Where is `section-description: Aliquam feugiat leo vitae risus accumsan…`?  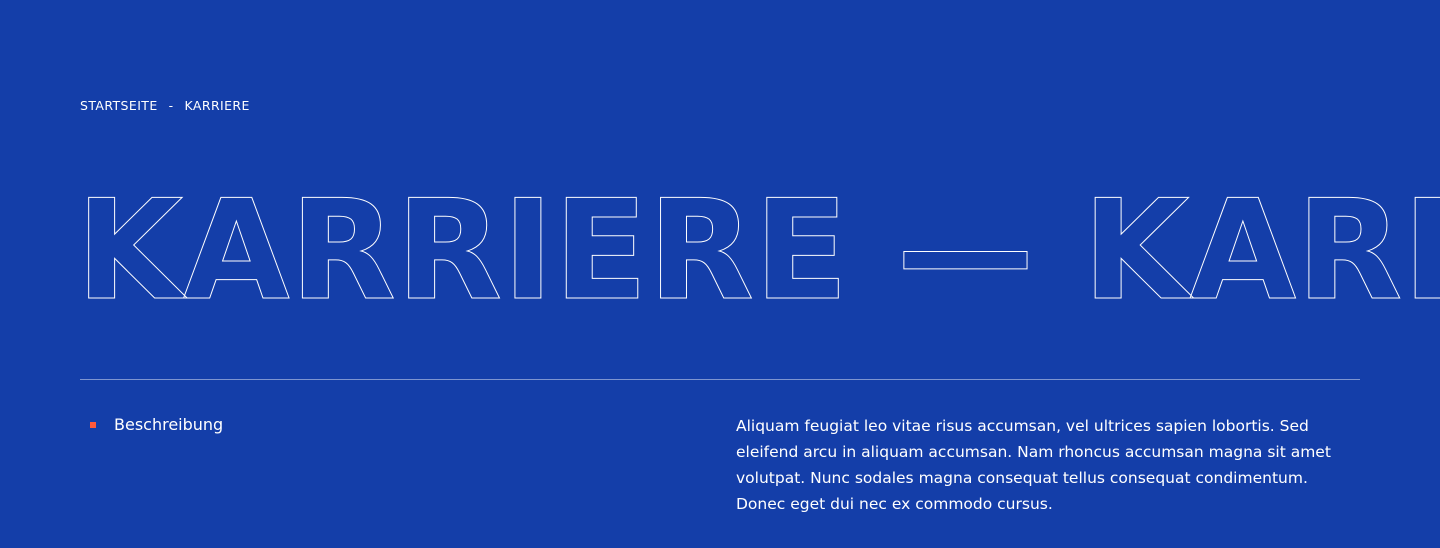 section-description: Aliquam feugiat leo vitae risus accumsan… is located at coordinates (1033, 465).